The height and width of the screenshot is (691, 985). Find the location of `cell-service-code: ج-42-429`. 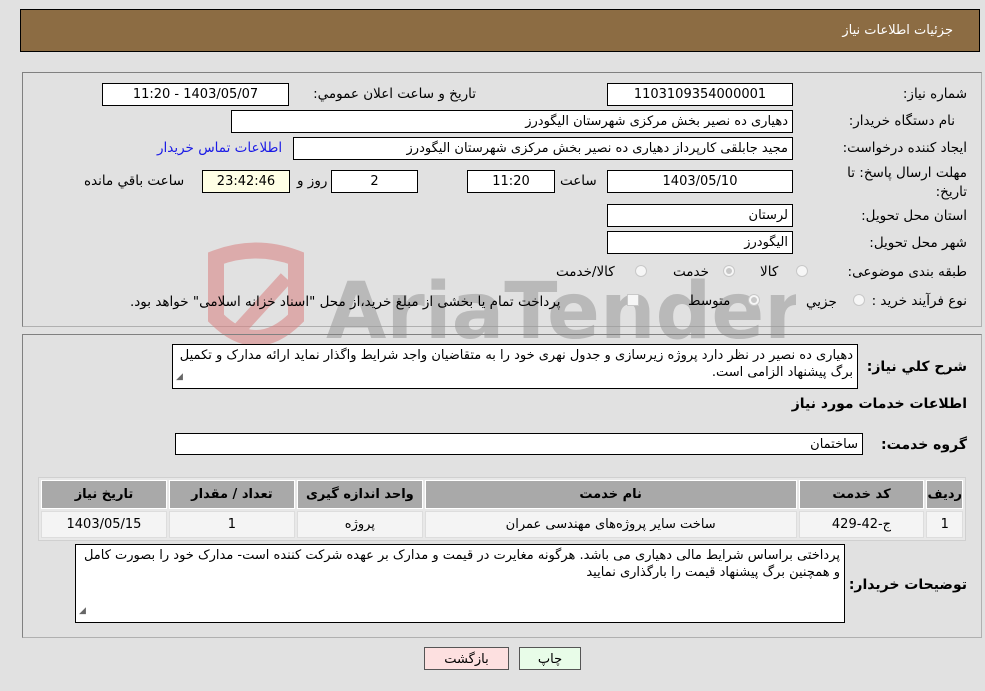

cell-service-code: ج-42-429 is located at coordinates (861, 524).